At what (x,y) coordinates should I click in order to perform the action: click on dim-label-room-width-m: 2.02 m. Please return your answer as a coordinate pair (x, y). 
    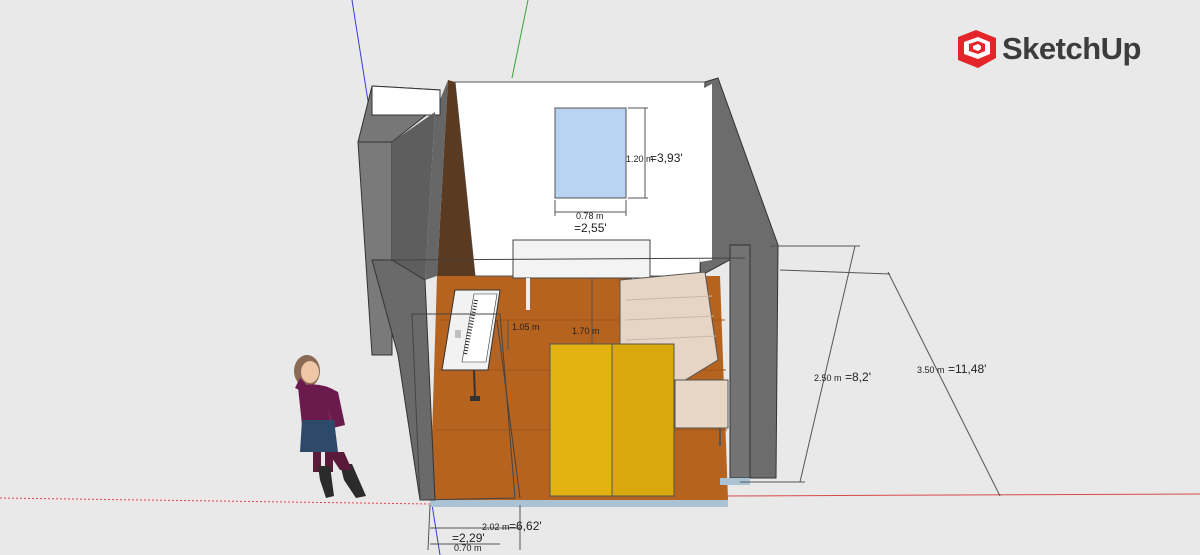
    Looking at the image, I should click on (496, 527).